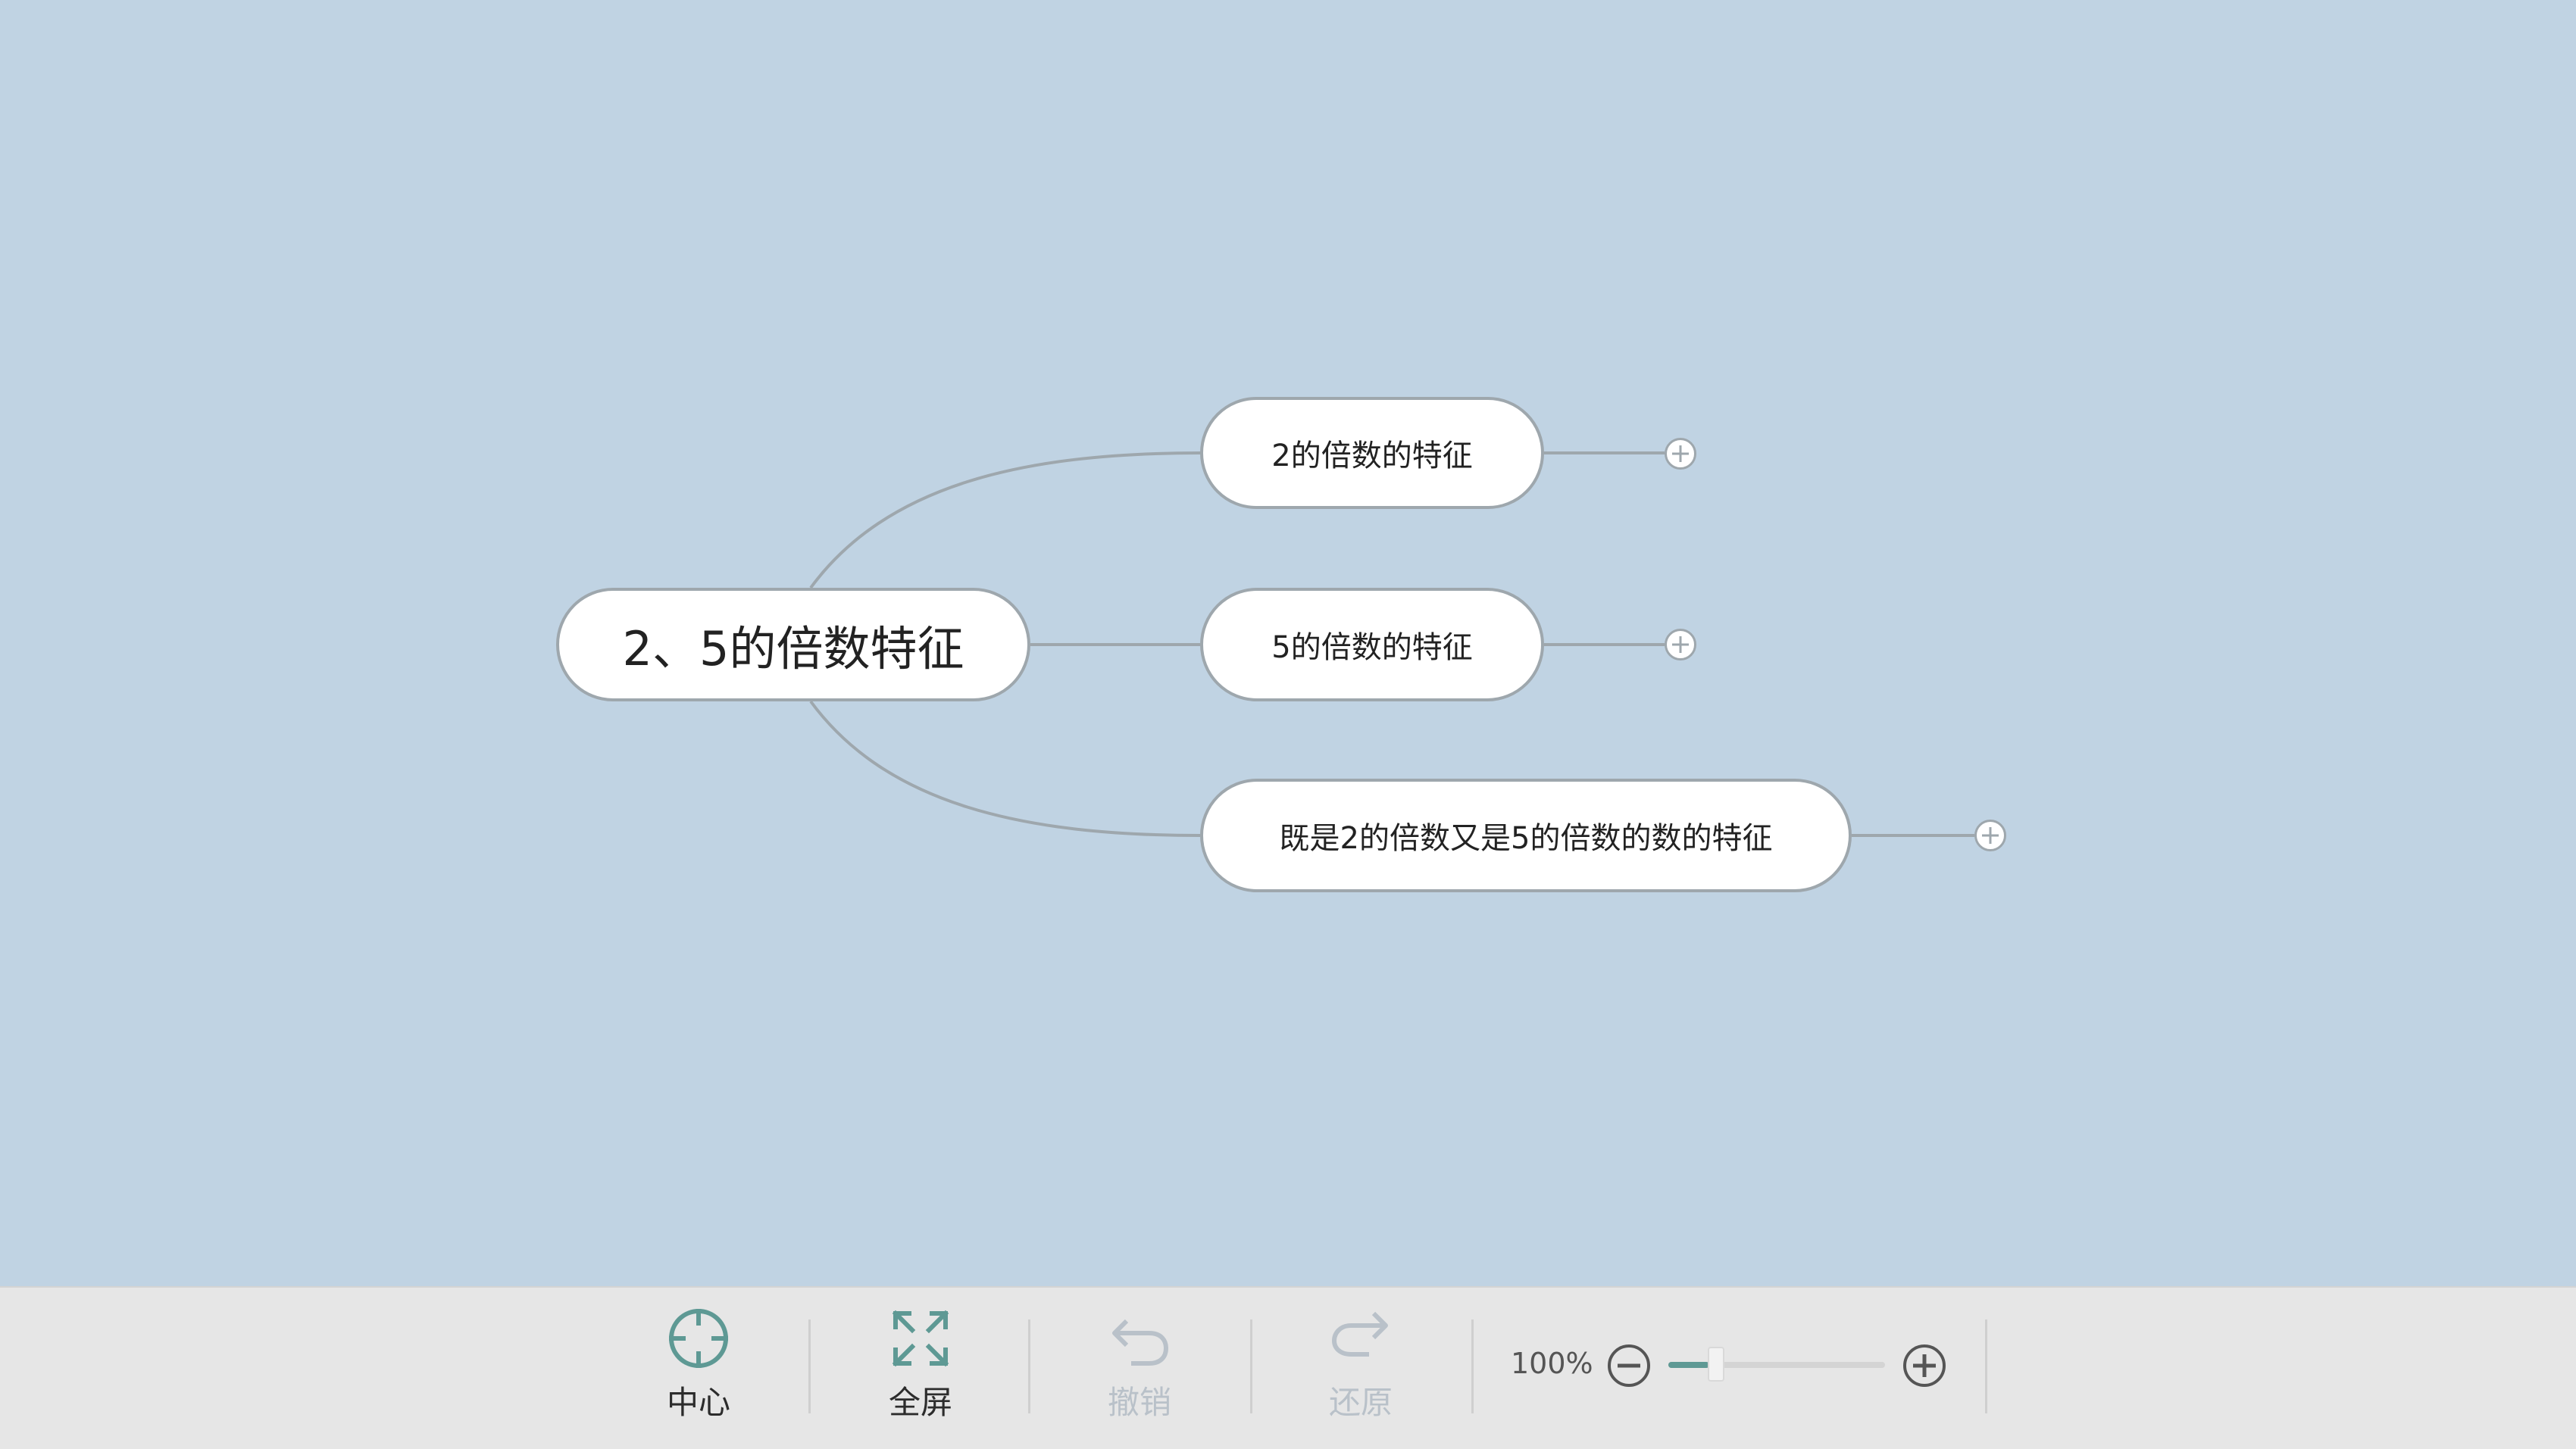 This screenshot has width=2576, height=1449. Describe the element at coordinates (1372, 456) in the screenshot. I see `child-node-label: 2的倍数的特征` at that location.